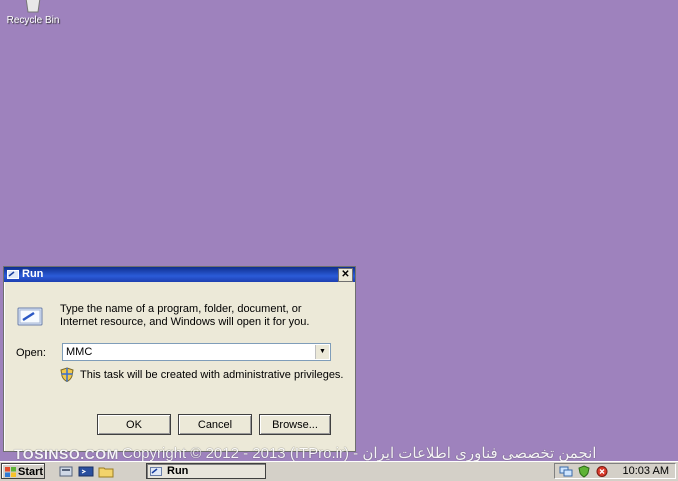 The height and width of the screenshot is (481, 678). I want to click on close-button: ✕, so click(345, 275).